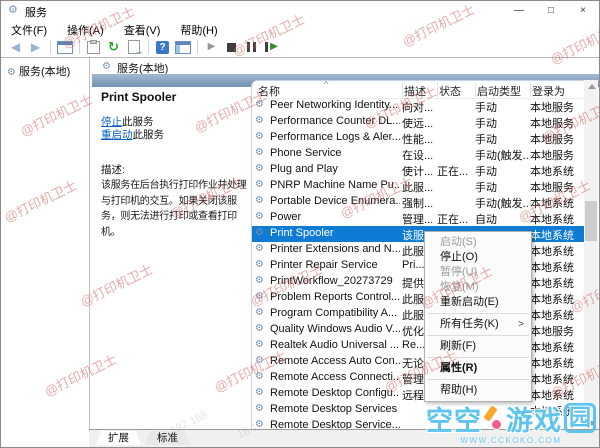  Describe the element at coordinates (300, 10) in the screenshot. I see `title-bar: ⚙ 服务 — □ ×` at that location.